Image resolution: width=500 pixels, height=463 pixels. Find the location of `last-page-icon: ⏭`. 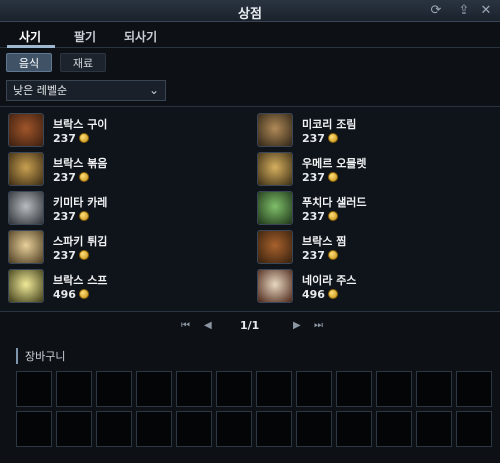

last-page-icon: ⏭ is located at coordinates (318, 325).